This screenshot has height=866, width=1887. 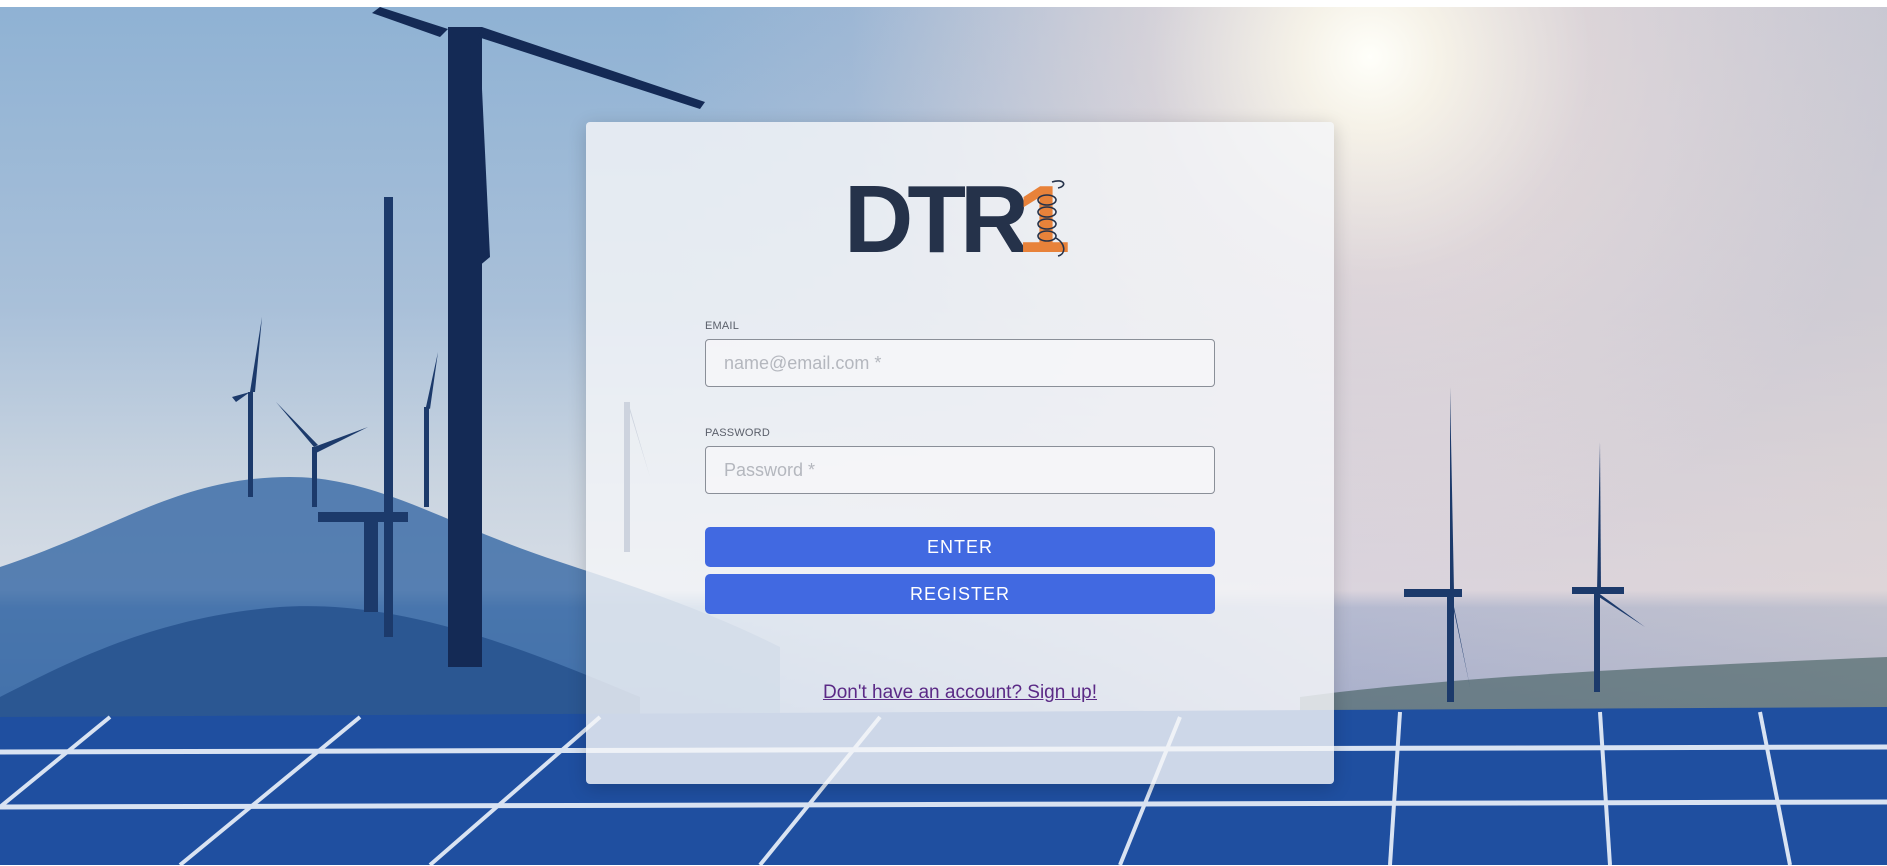 I want to click on password-label: PASSWORD, so click(x=737, y=433).